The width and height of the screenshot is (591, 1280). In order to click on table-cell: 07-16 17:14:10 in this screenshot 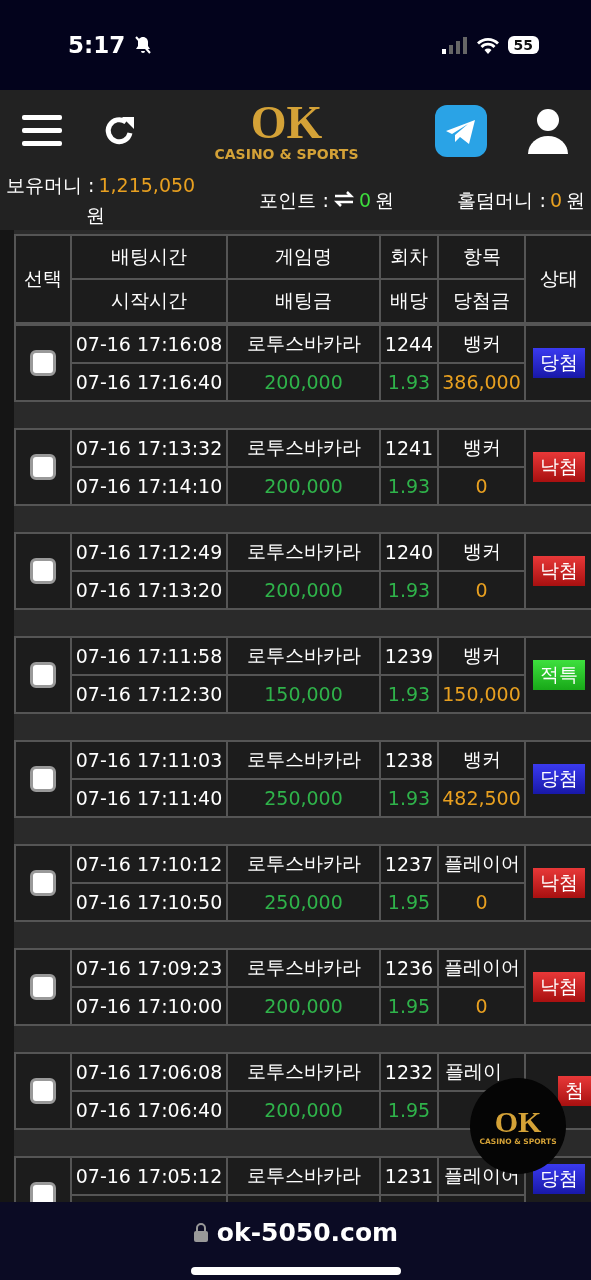, I will do `click(149, 486)`.